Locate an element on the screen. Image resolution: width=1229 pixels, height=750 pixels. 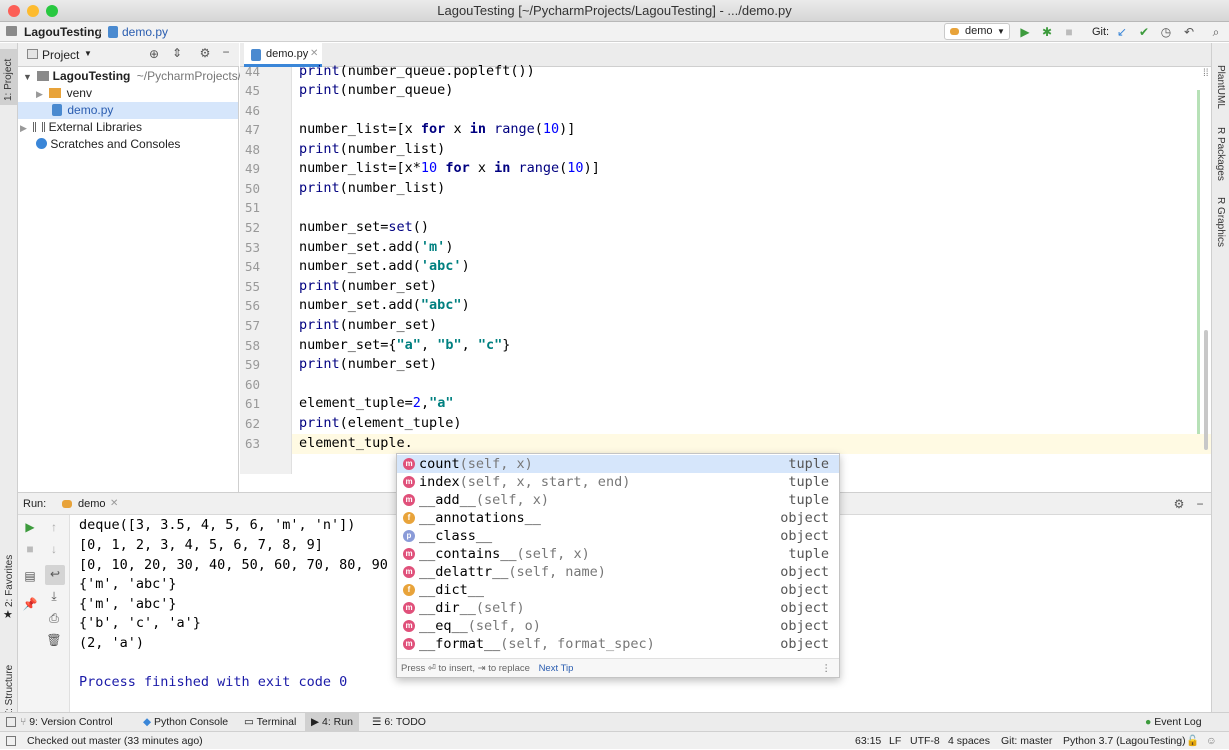
change-marker-bar is located at coordinates (1198, 262).